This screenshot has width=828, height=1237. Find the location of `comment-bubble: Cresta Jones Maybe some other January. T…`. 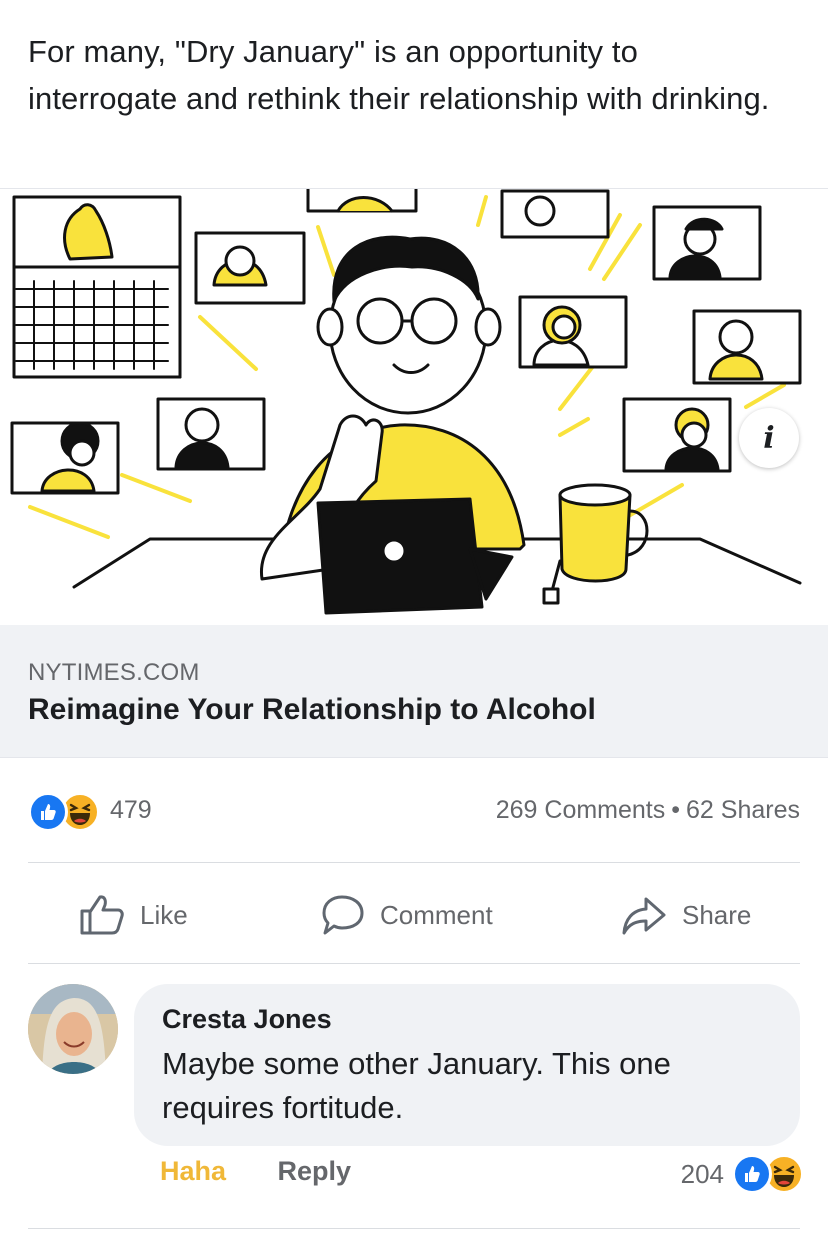

comment-bubble: Cresta Jones Maybe some other January. T… is located at coordinates (467, 1065).